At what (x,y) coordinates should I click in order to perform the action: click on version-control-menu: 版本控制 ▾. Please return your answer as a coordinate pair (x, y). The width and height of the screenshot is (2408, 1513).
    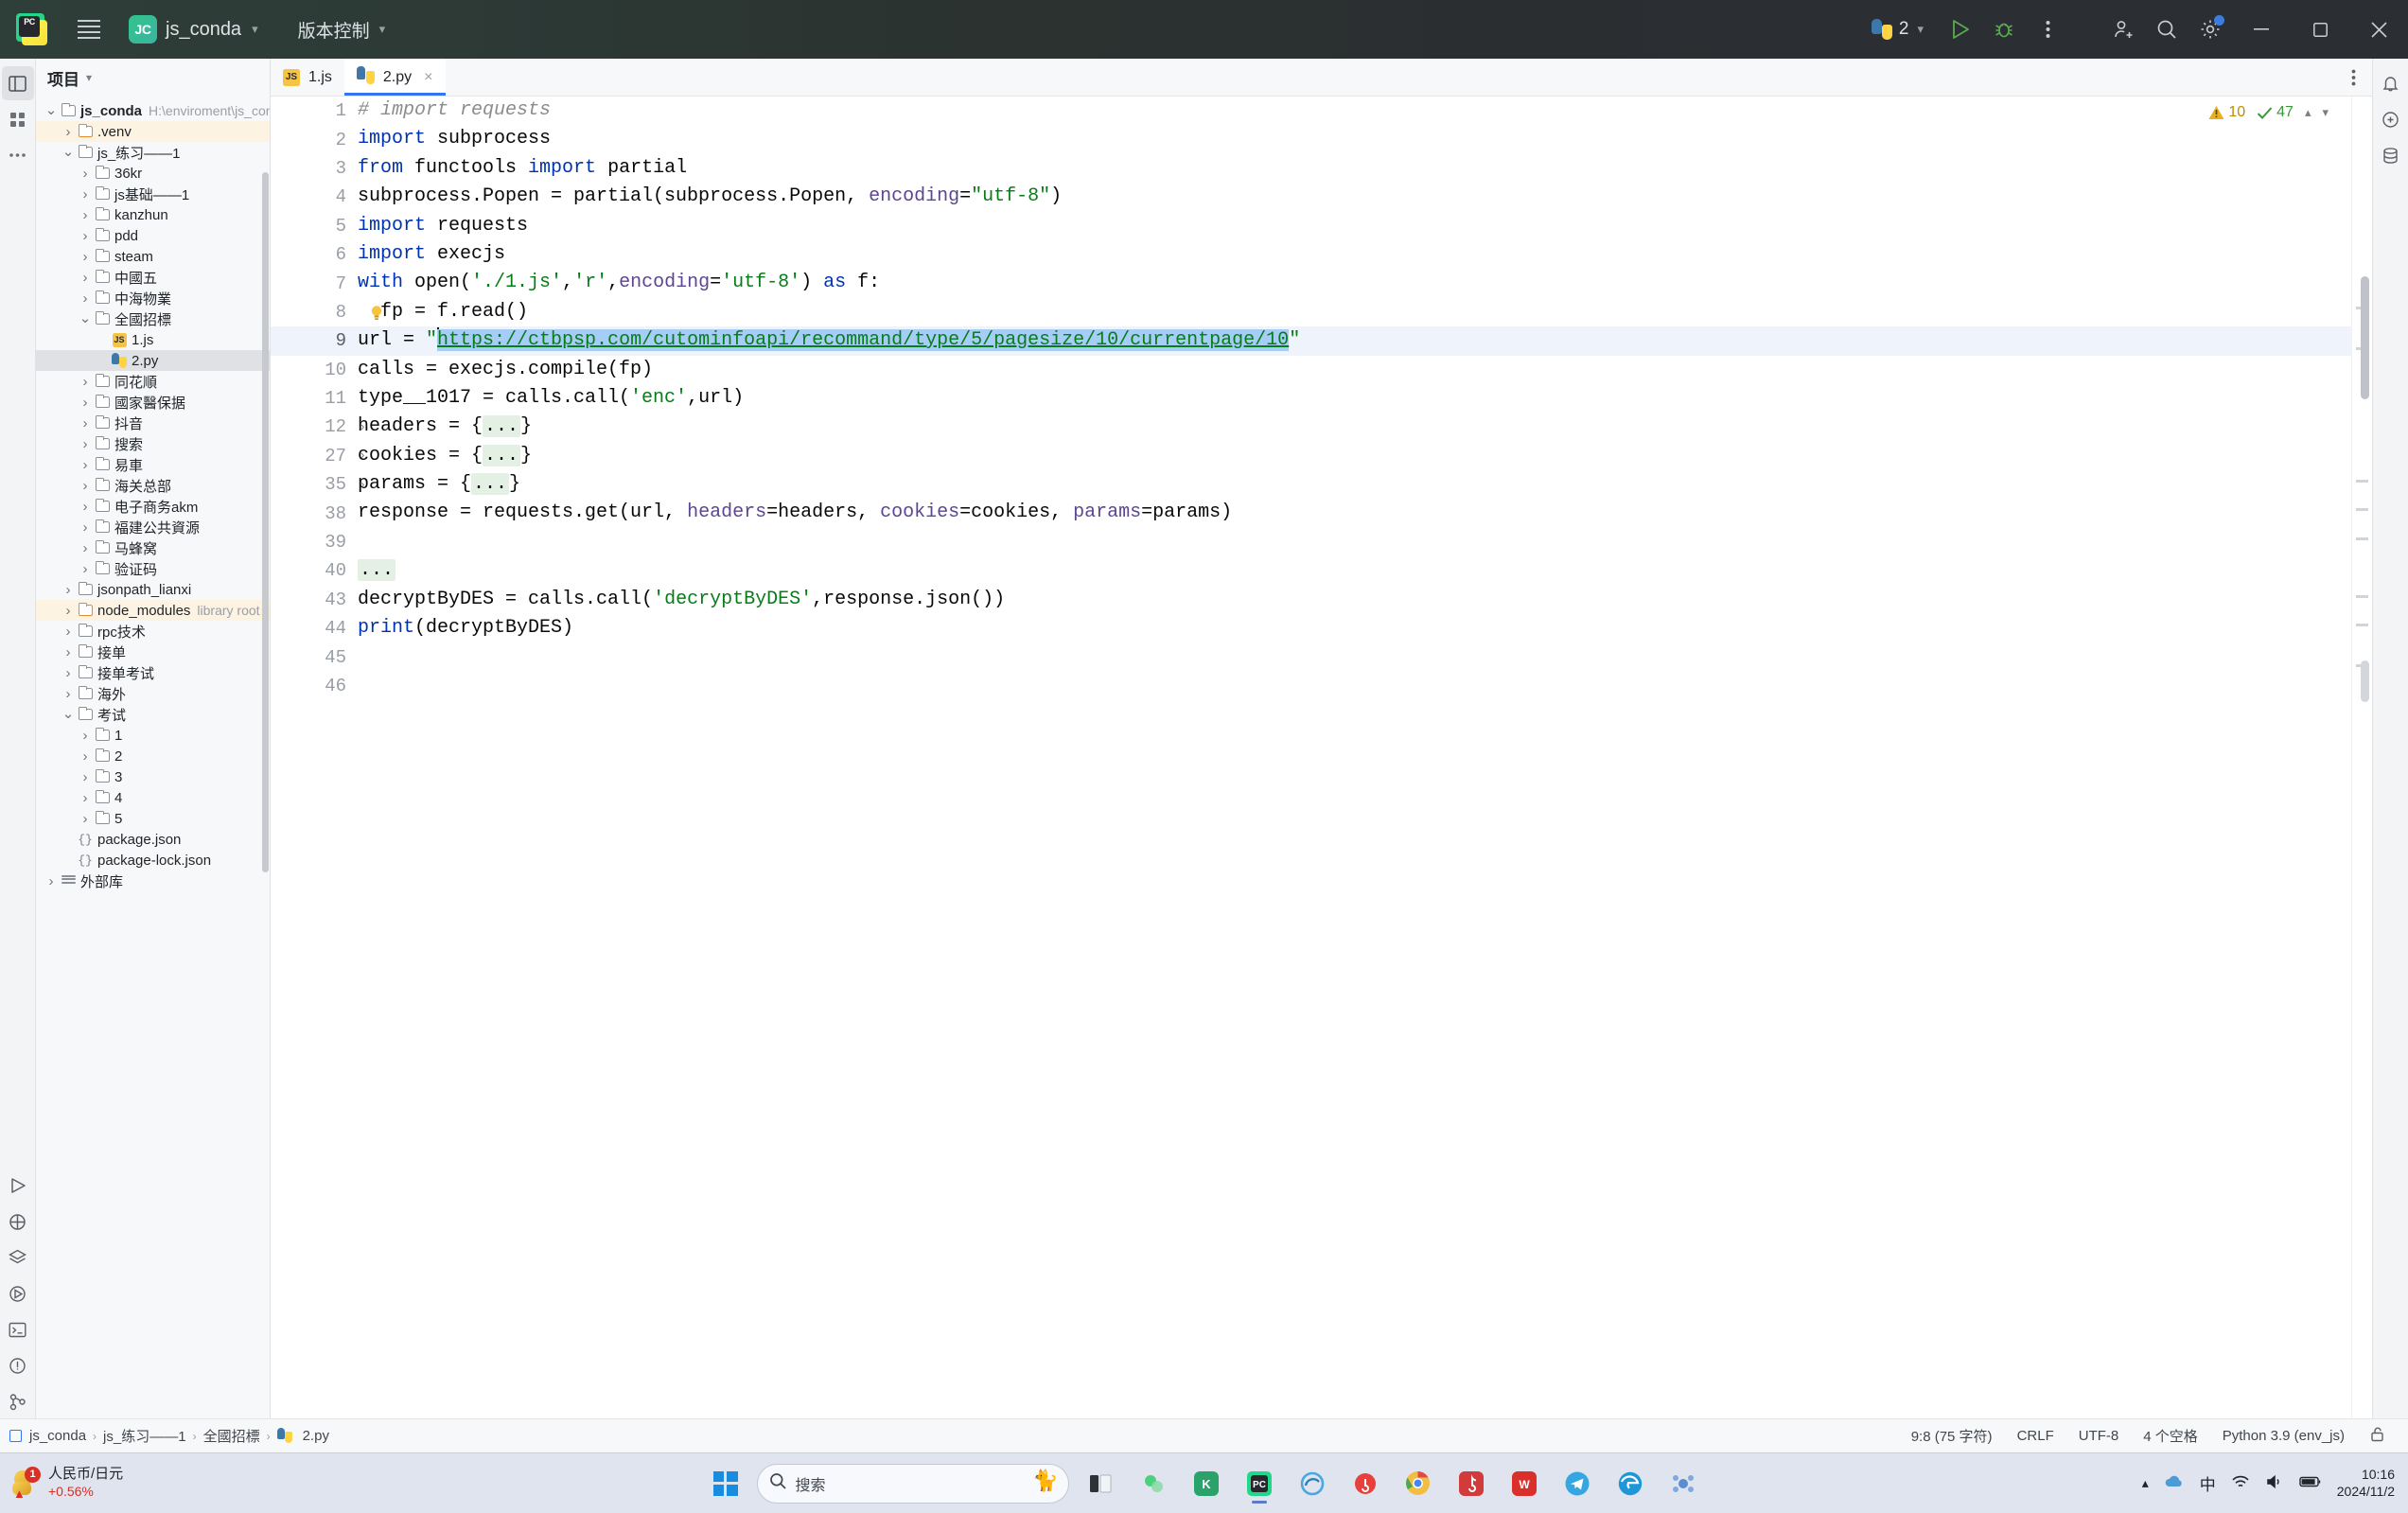
    Looking at the image, I should click on (342, 29).